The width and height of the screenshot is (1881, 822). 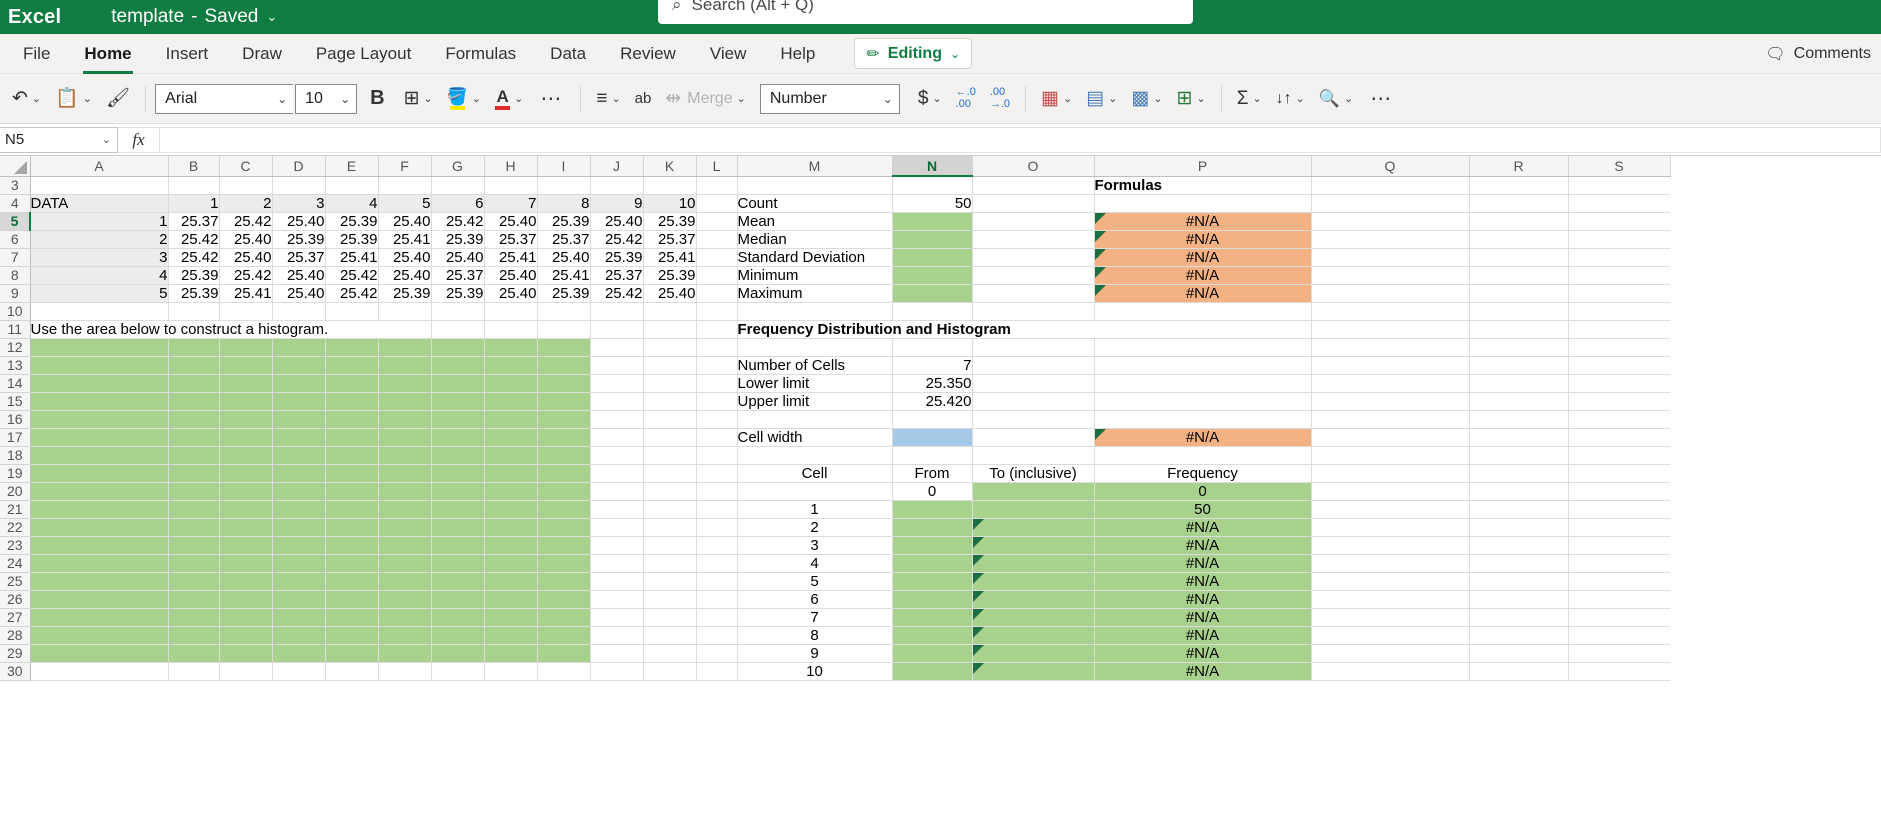 What do you see at coordinates (352, 491) in the screenshot?
I see `cell-E20-histogram-area` at bounding box center [352, 491].